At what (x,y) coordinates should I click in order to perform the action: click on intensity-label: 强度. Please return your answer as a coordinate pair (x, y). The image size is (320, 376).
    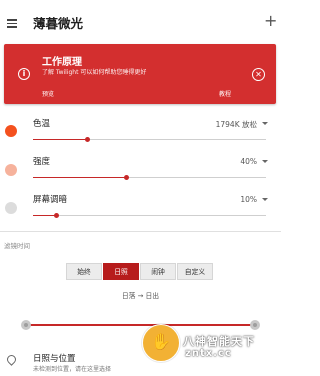
    Looking at the image, I should click on (42, 162).